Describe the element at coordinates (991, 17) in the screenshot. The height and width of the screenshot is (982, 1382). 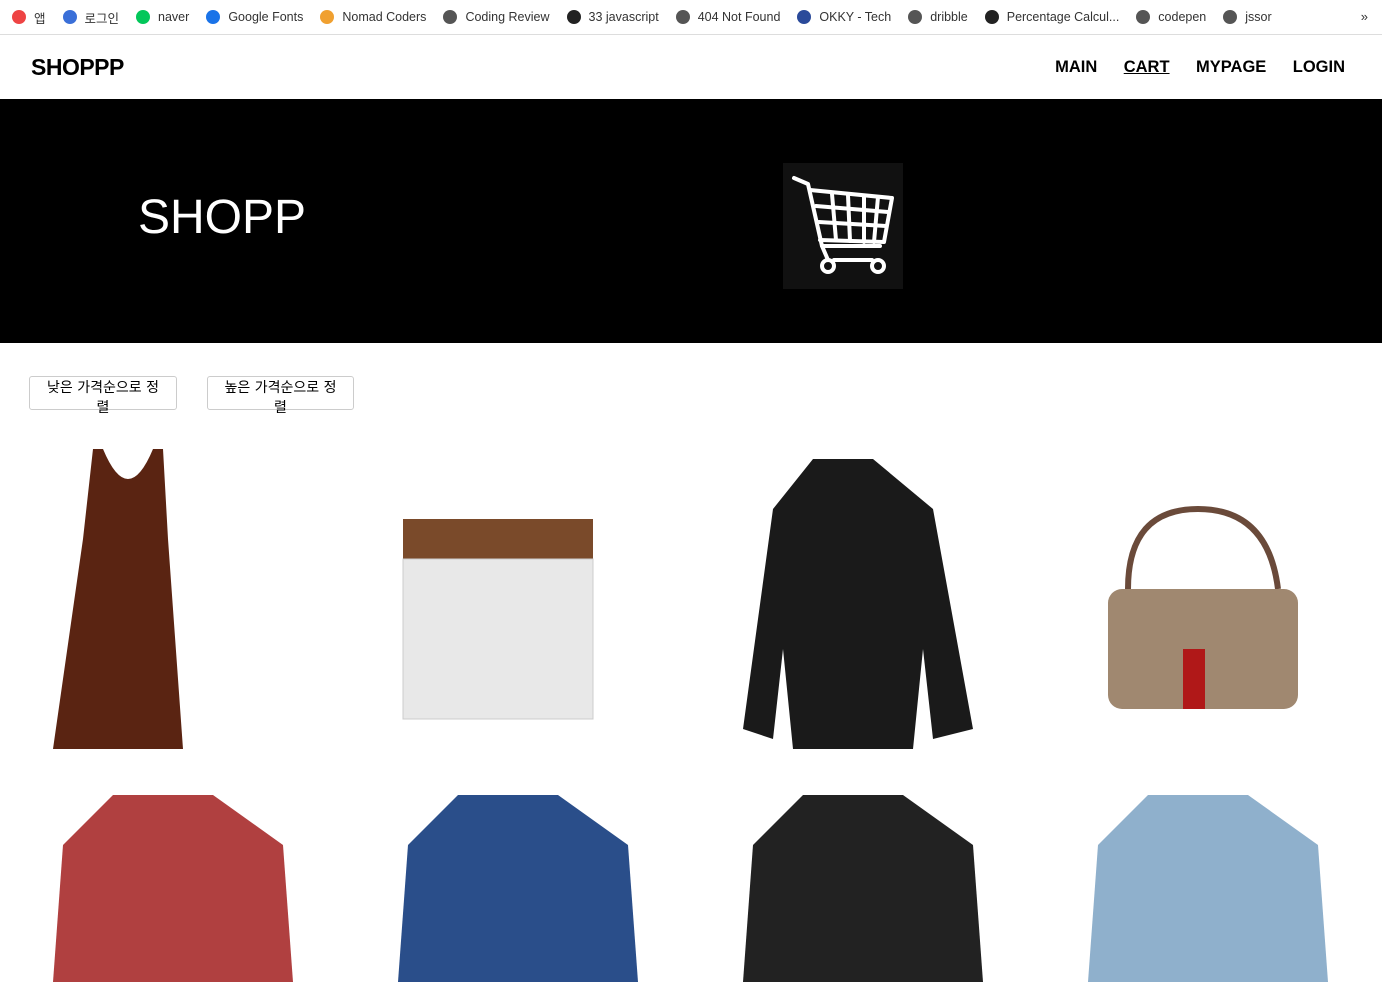
I see `percent-icon` at that location.